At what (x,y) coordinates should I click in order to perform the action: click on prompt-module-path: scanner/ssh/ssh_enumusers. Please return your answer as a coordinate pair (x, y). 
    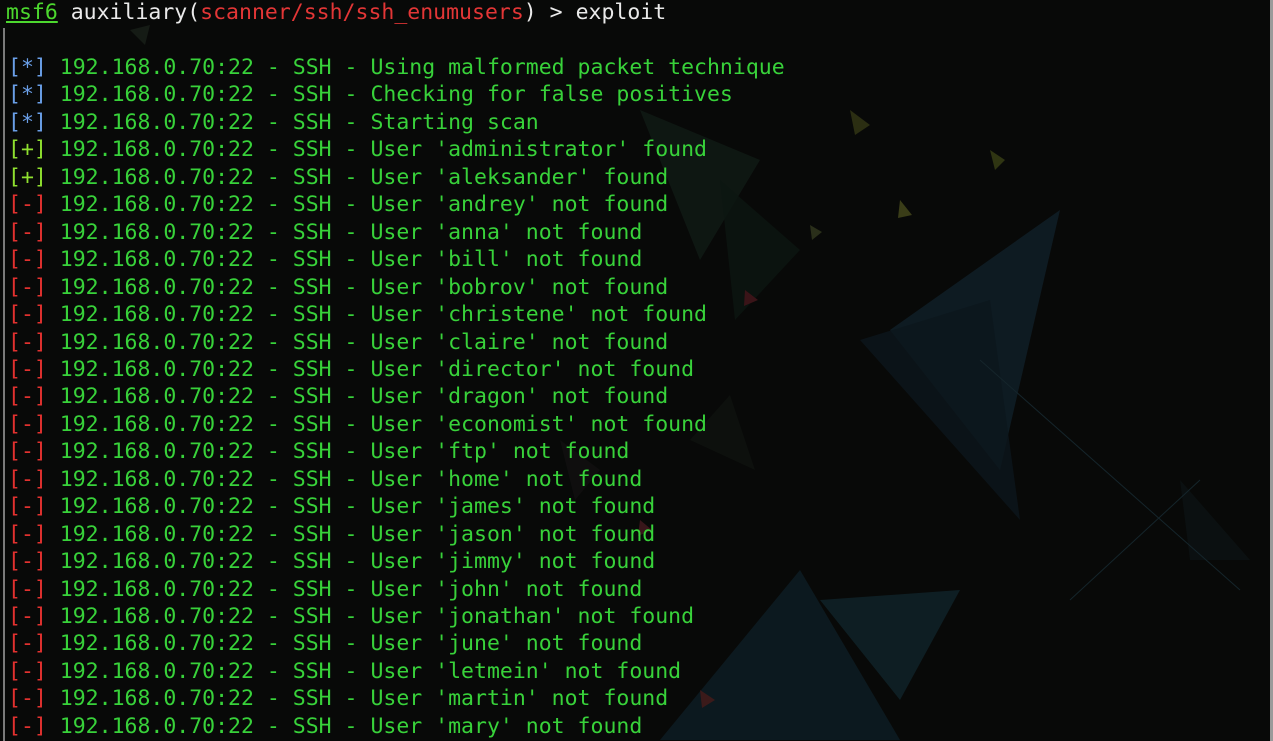
    Looking at the image, I should click on (362, 12).